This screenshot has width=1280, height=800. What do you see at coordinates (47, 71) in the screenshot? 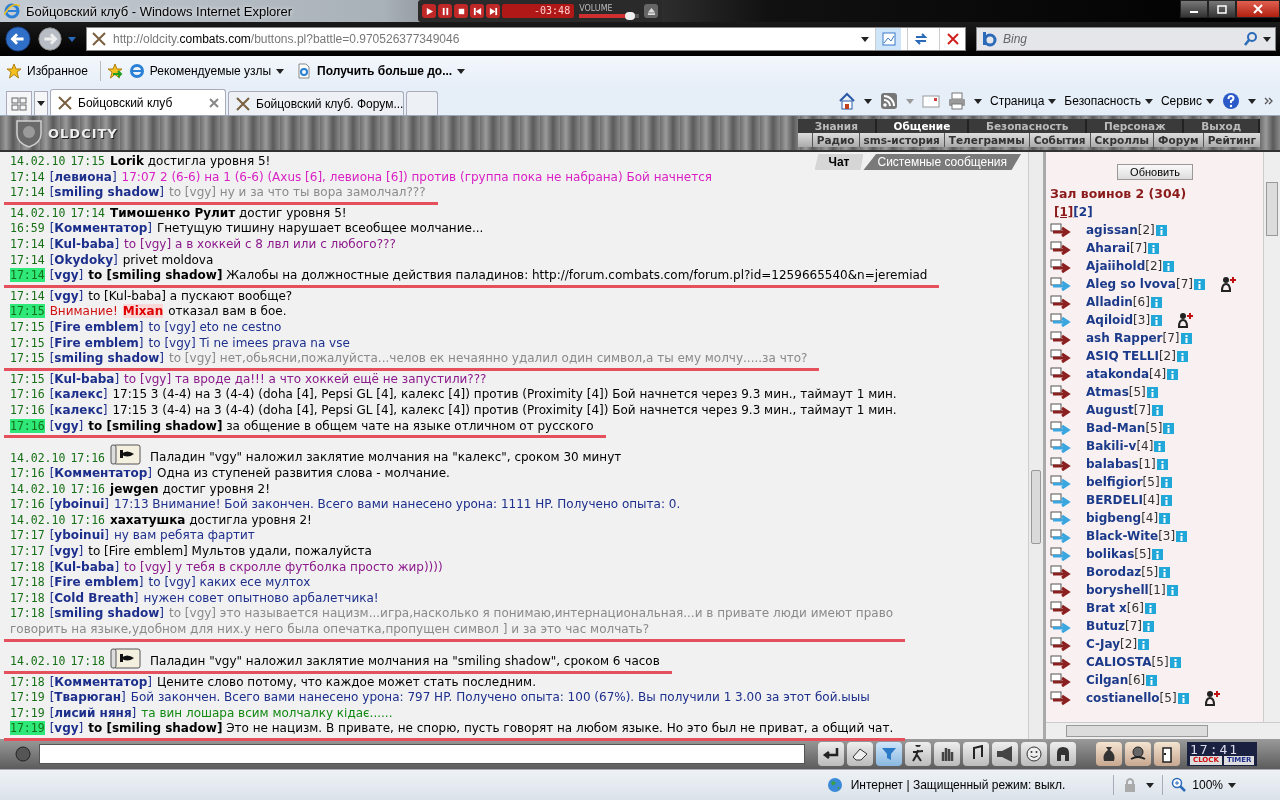
I see `favorites-button: Избранное` at bounding box center [47, 71].